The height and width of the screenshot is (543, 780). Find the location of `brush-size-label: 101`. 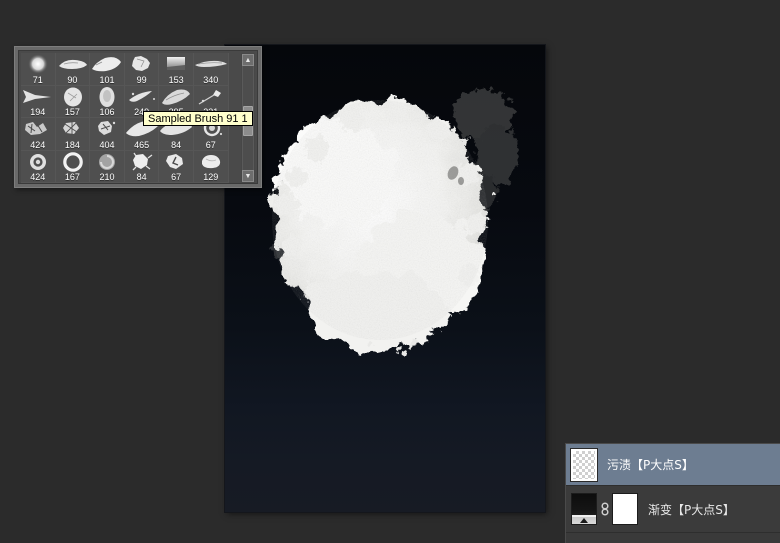

brush-size-label: 101 is located at coordinates (107, 79).